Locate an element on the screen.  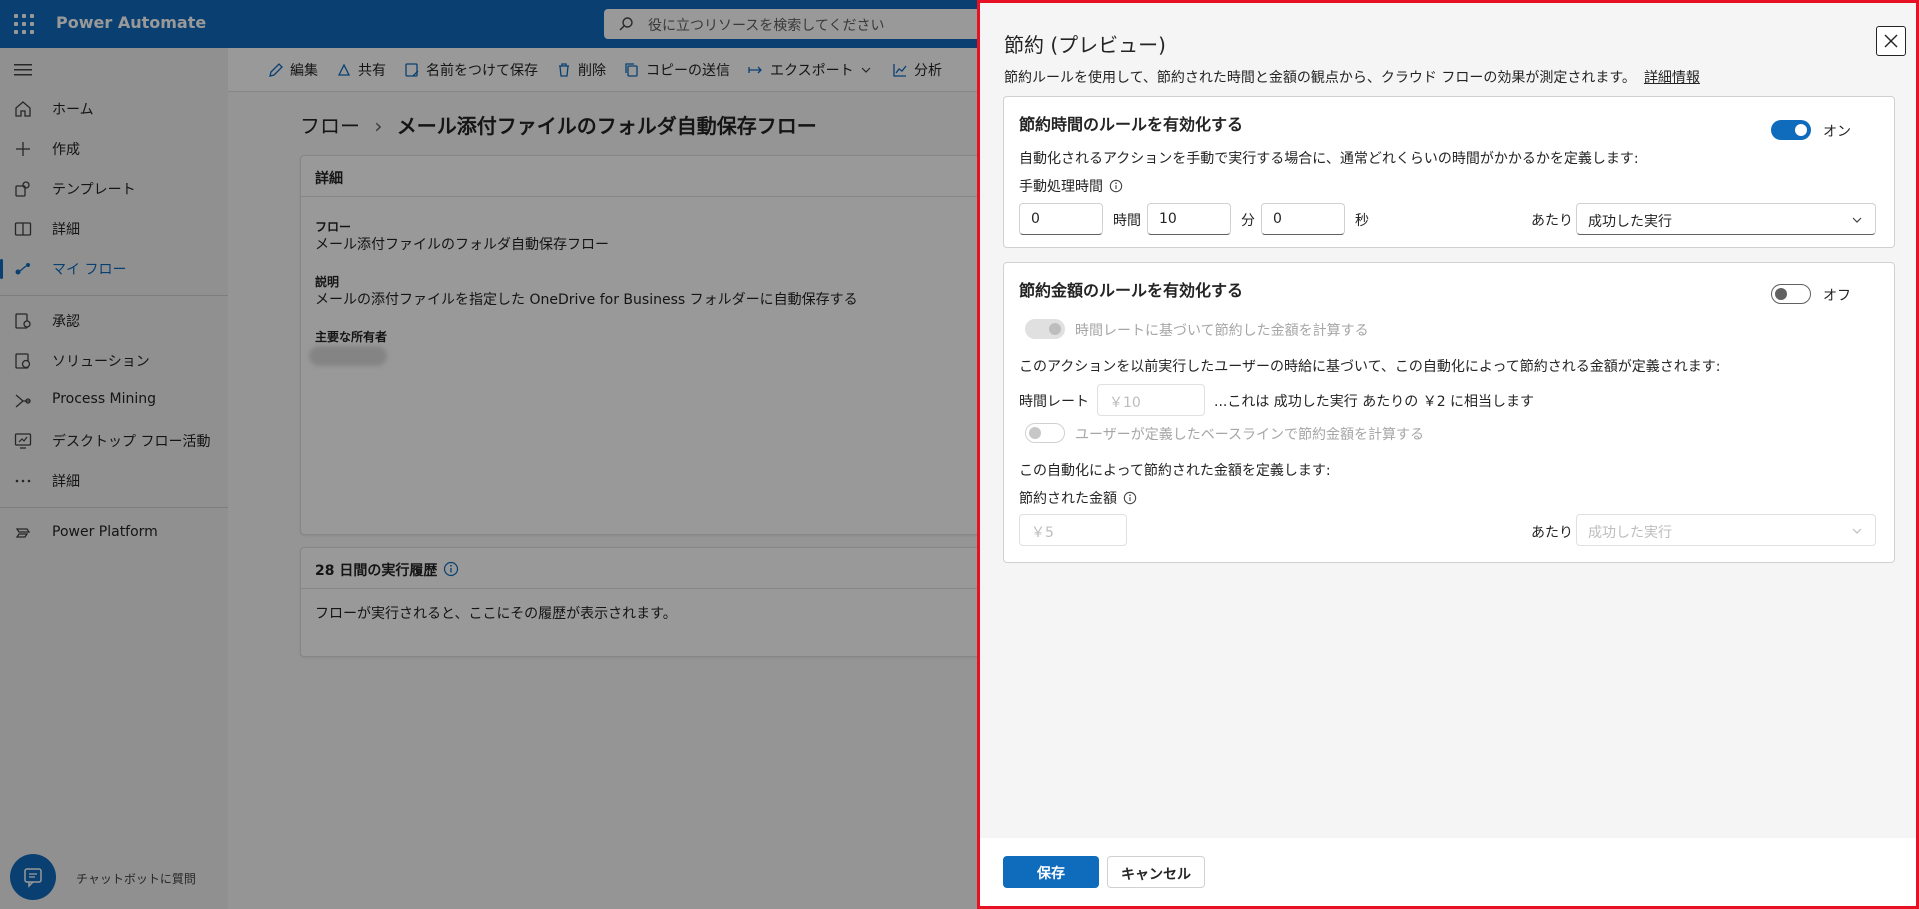
time-rule-toggle is located at coordinates (1791, 130).